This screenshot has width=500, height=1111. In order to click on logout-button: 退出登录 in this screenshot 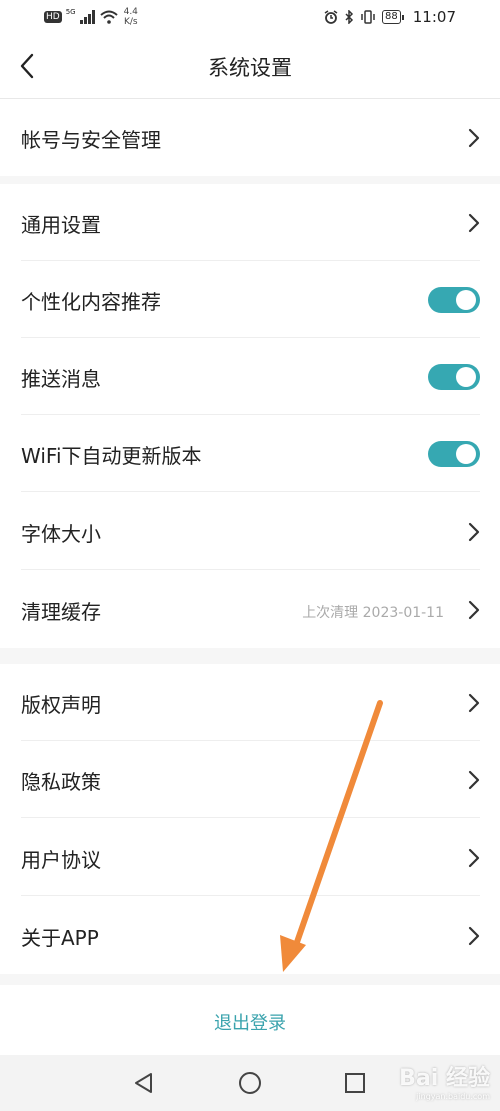, I will do `click(250, 1022)`.